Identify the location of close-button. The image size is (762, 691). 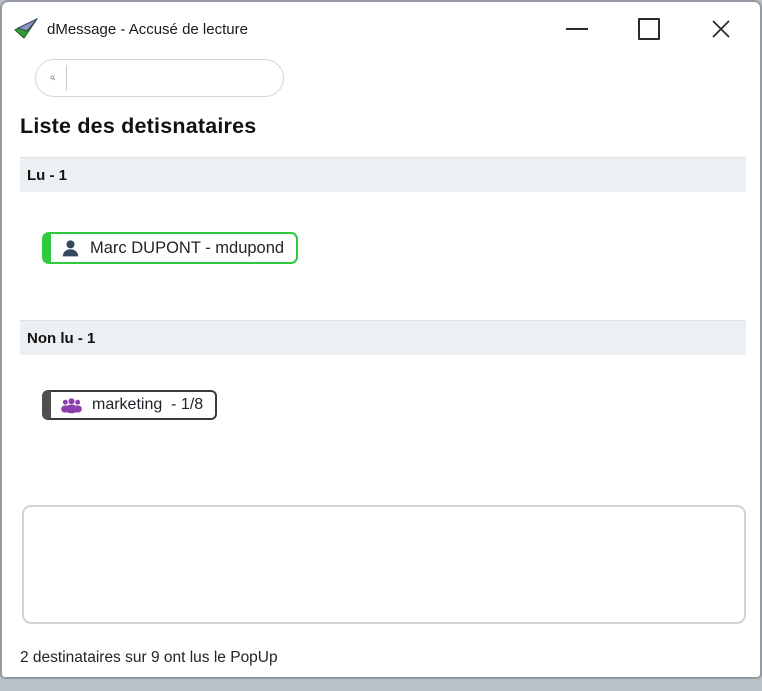
(721, 29).